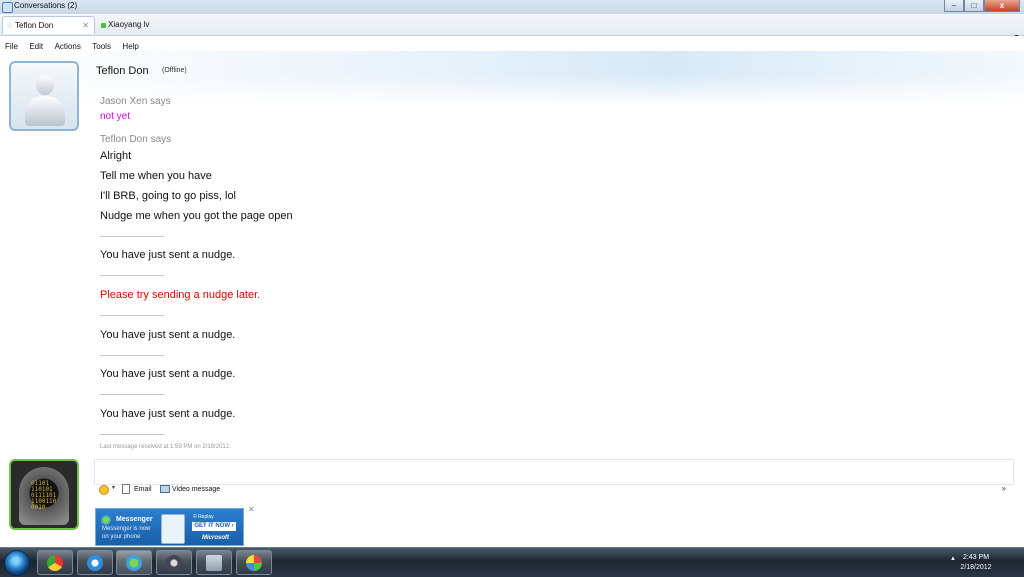  I want to click on window-controls: – □ x, so click(982, 6).